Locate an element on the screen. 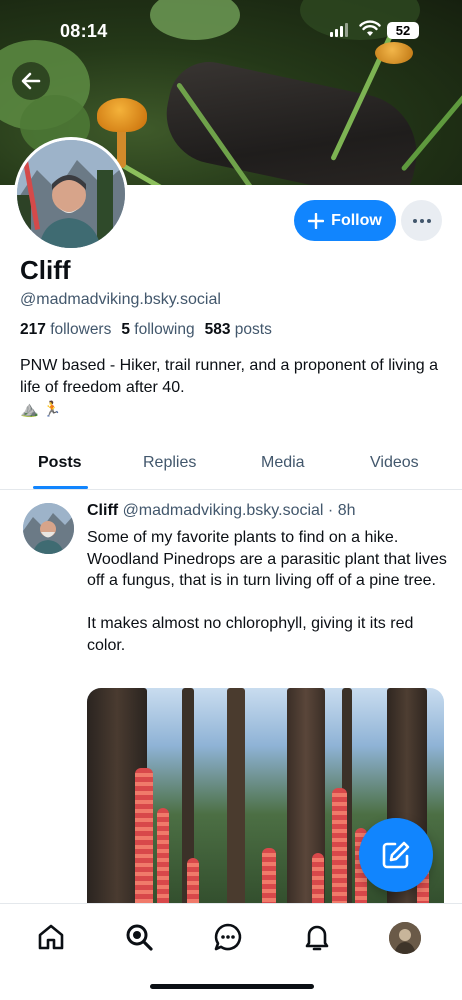  profile-avatar is located at coordinates (71, 194).